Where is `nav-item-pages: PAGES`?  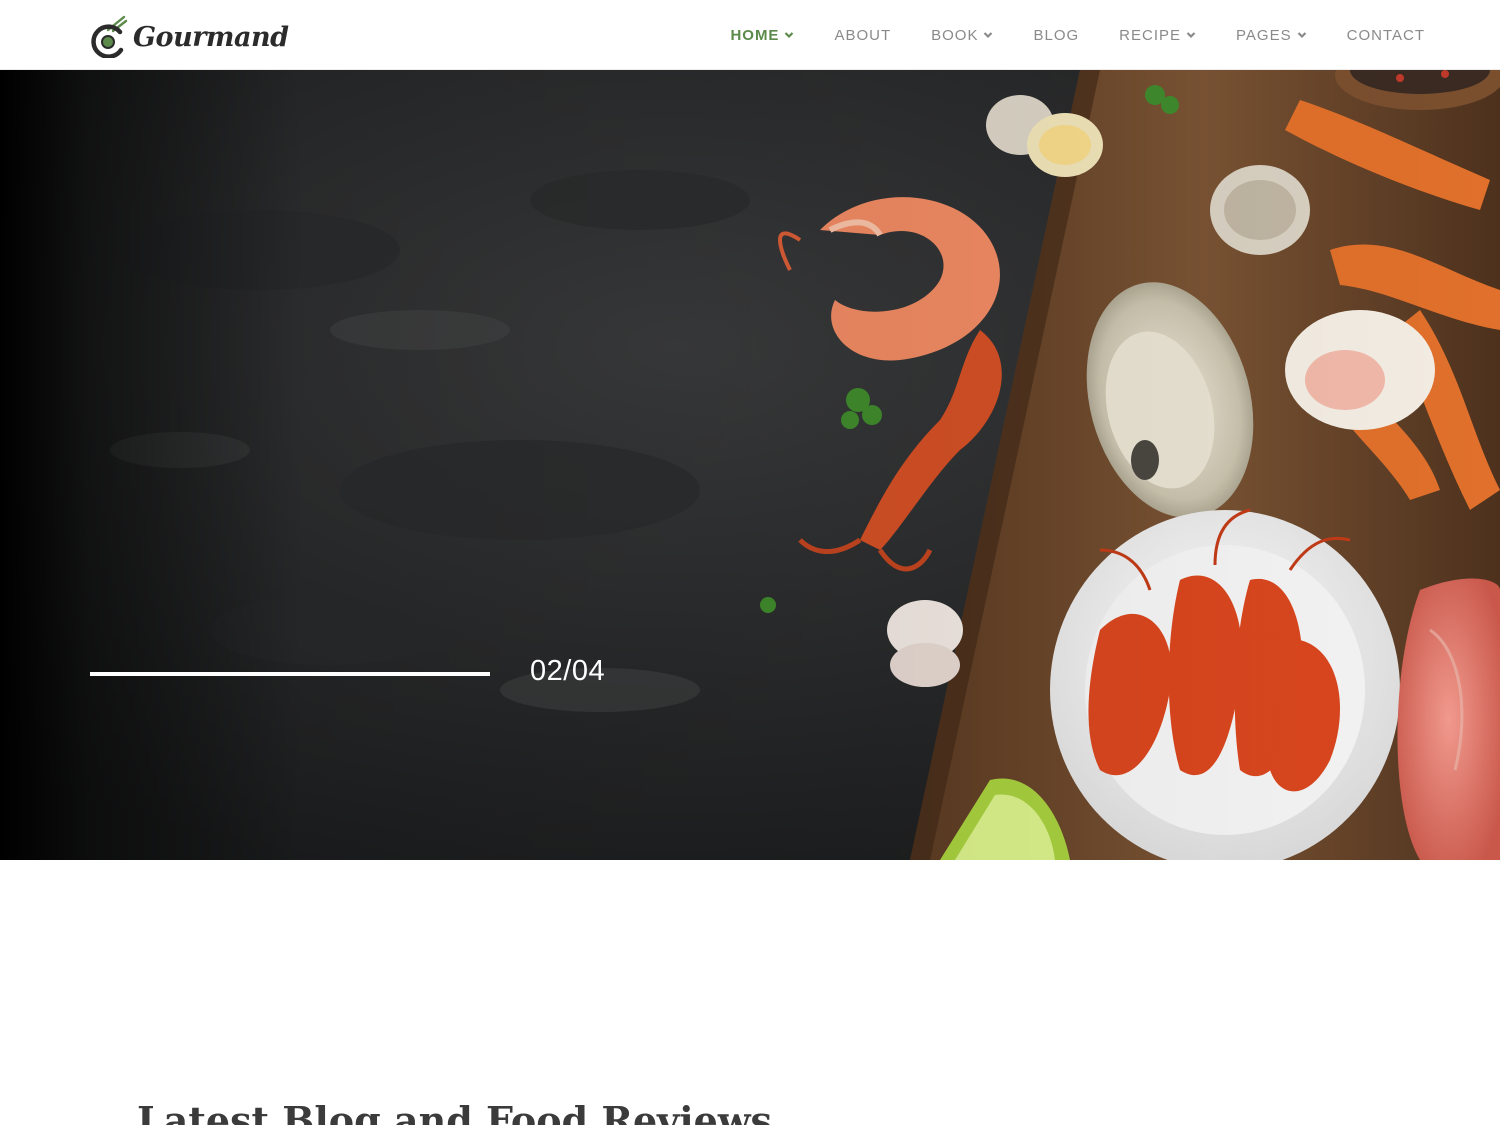 nav-item-pages: PAGES is located at coordinates (1271, 35).